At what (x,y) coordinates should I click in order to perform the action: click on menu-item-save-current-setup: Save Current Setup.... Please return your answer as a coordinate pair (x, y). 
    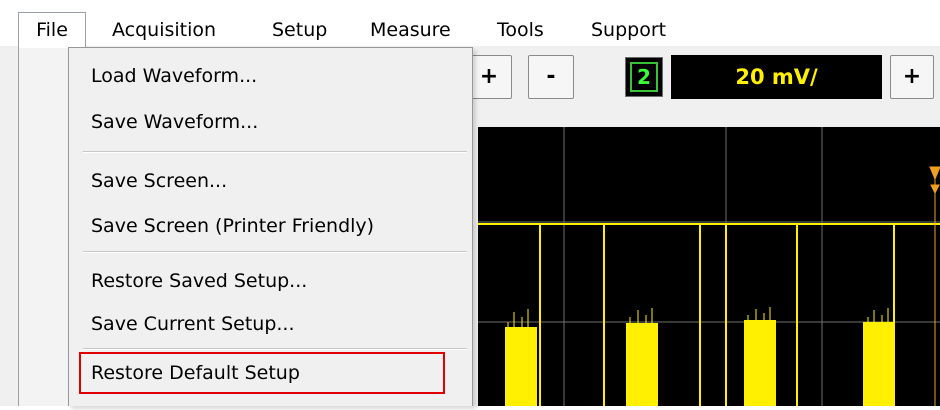
    Looking at the image, I should click on (193, 324).